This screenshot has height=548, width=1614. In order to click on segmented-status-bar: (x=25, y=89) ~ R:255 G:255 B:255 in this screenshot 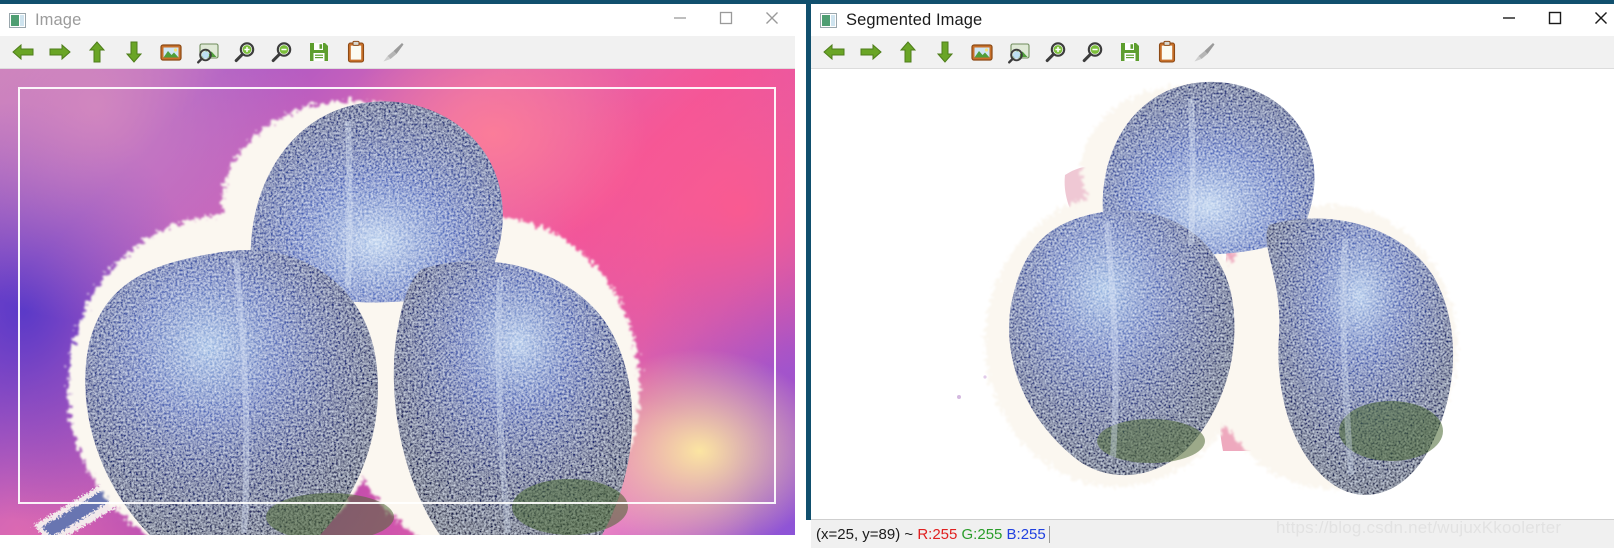, I will do `click(1212, 533)`.